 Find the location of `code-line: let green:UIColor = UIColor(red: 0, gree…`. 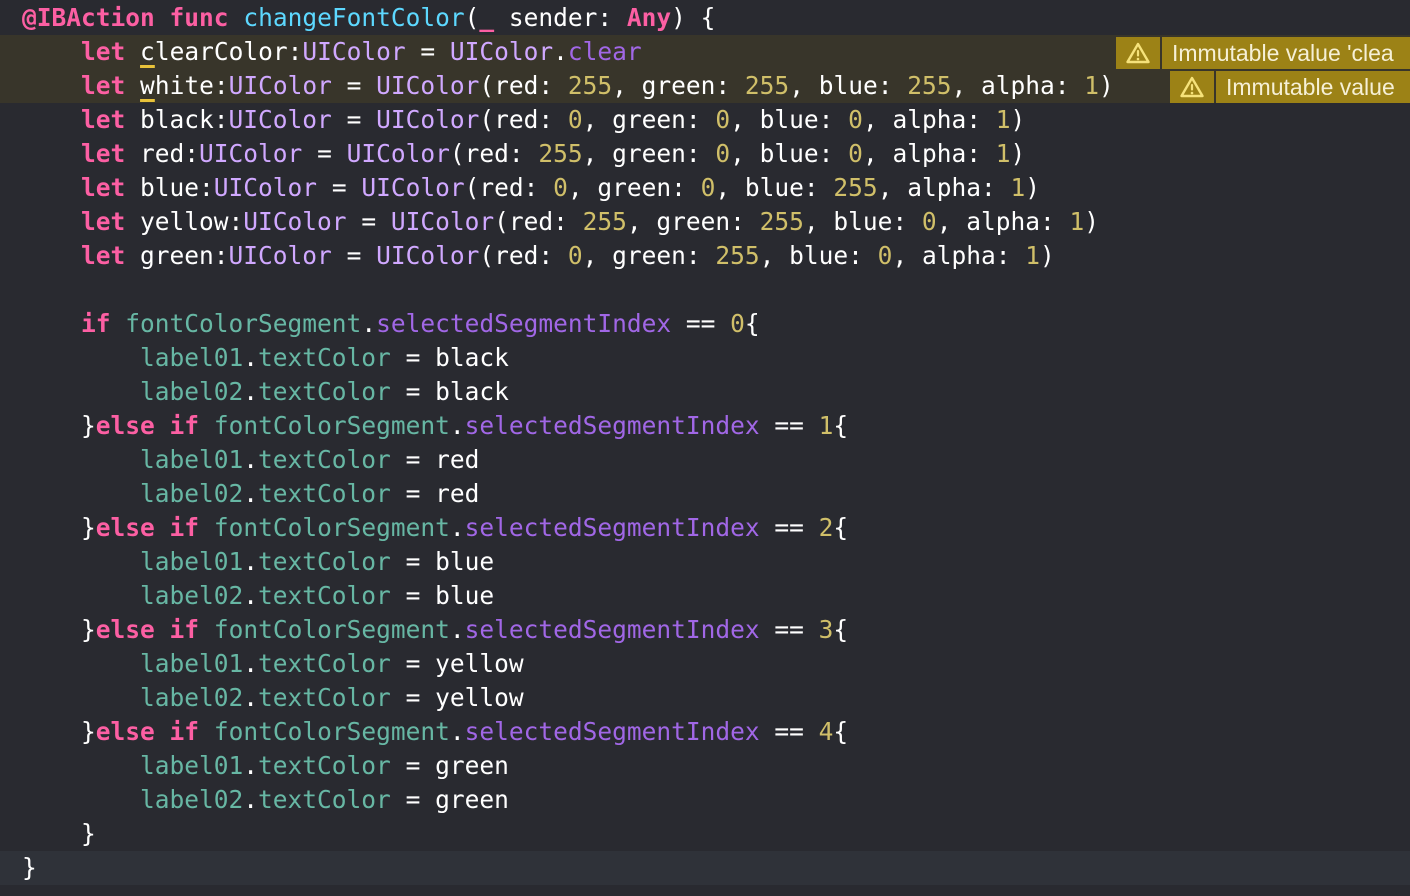

code-line: let green:UIColor = UIColor(red: 0, gree… is located at coordinates (705, 256).